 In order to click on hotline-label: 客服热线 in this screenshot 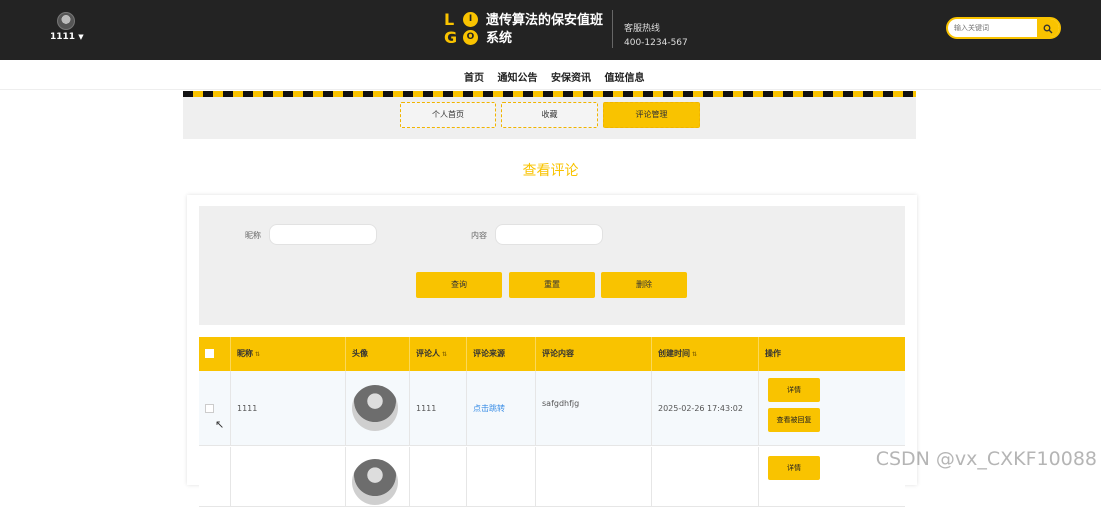, I will do `click(656, 29)`.